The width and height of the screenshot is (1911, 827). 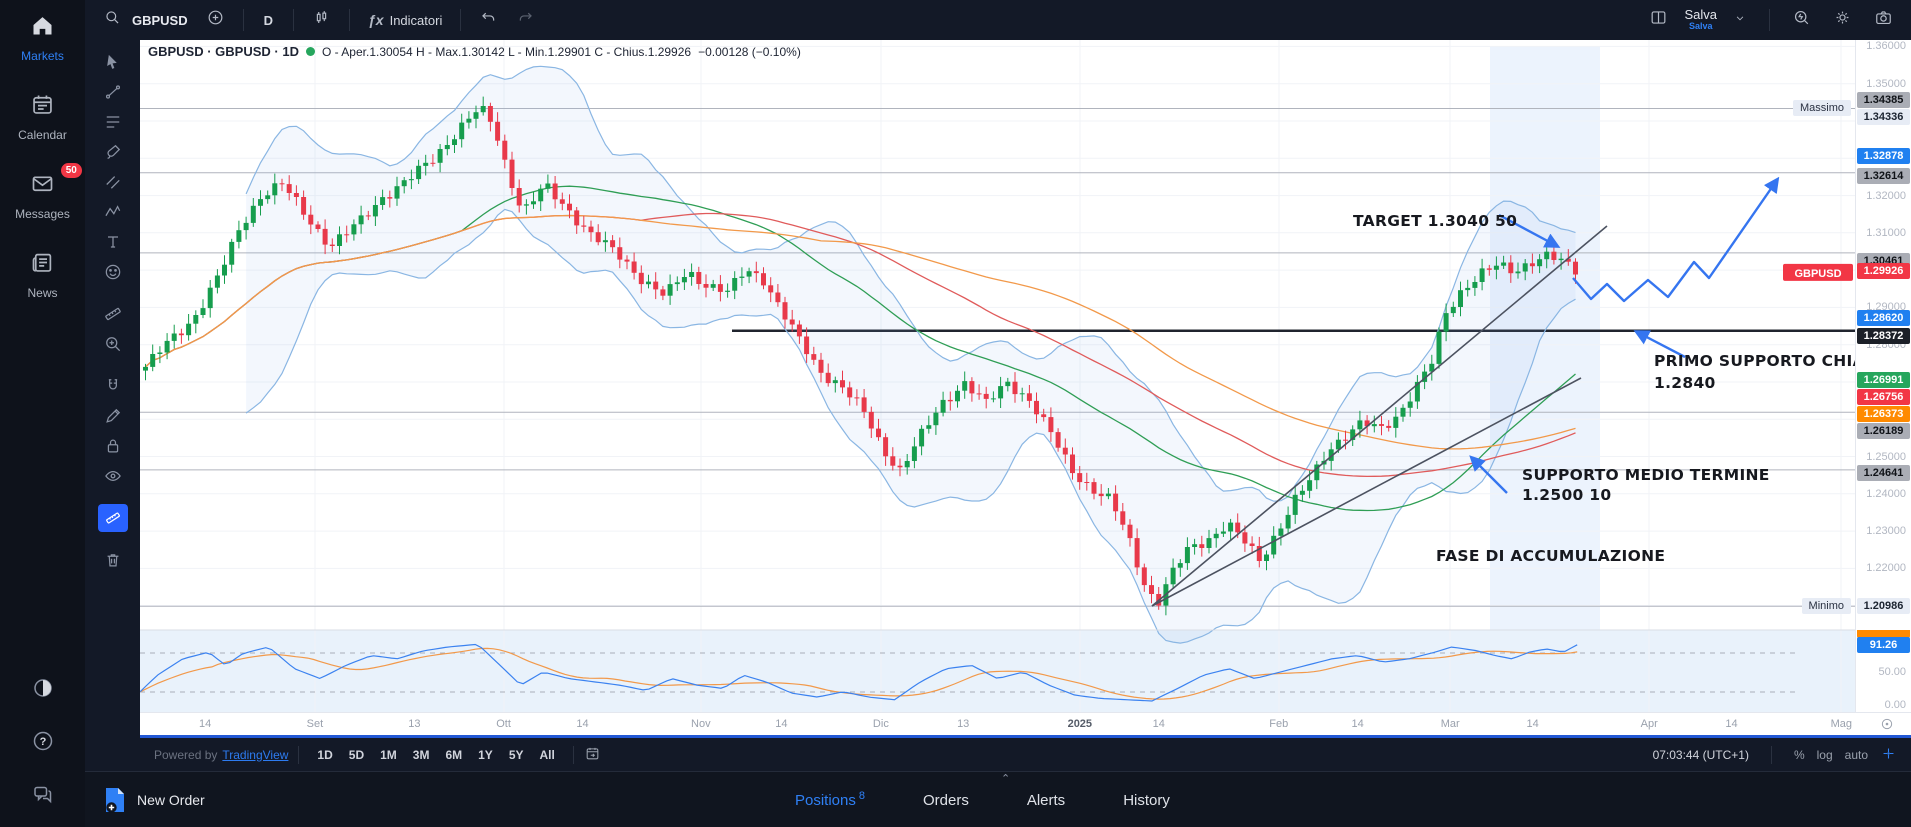 What do you see at coordinates (223, 51) in the screenshot?
I see `legend-symbol: GBPUSD · GBPUSD · 1D` at bounding box center [223, 51].